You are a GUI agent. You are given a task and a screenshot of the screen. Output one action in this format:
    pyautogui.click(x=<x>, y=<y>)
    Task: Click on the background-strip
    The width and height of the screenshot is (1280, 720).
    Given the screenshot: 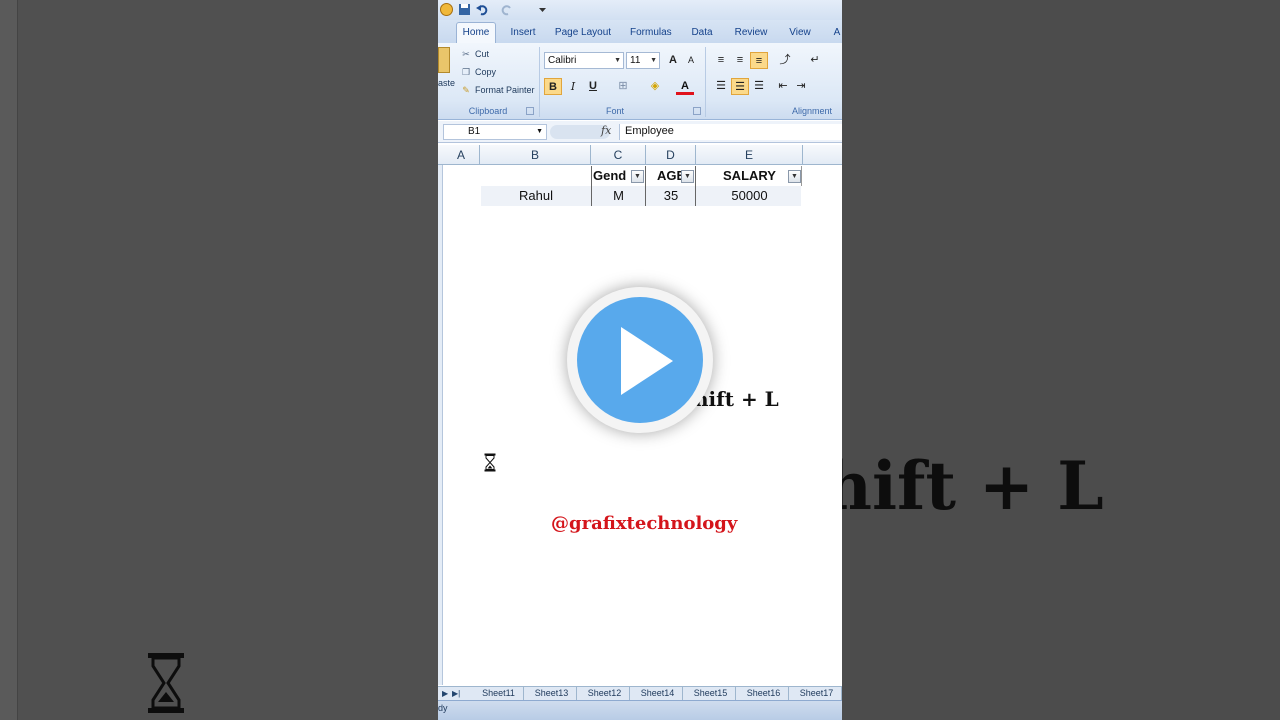 What is the action you would take?
    pyautogui.click(x=9, y=360)
    